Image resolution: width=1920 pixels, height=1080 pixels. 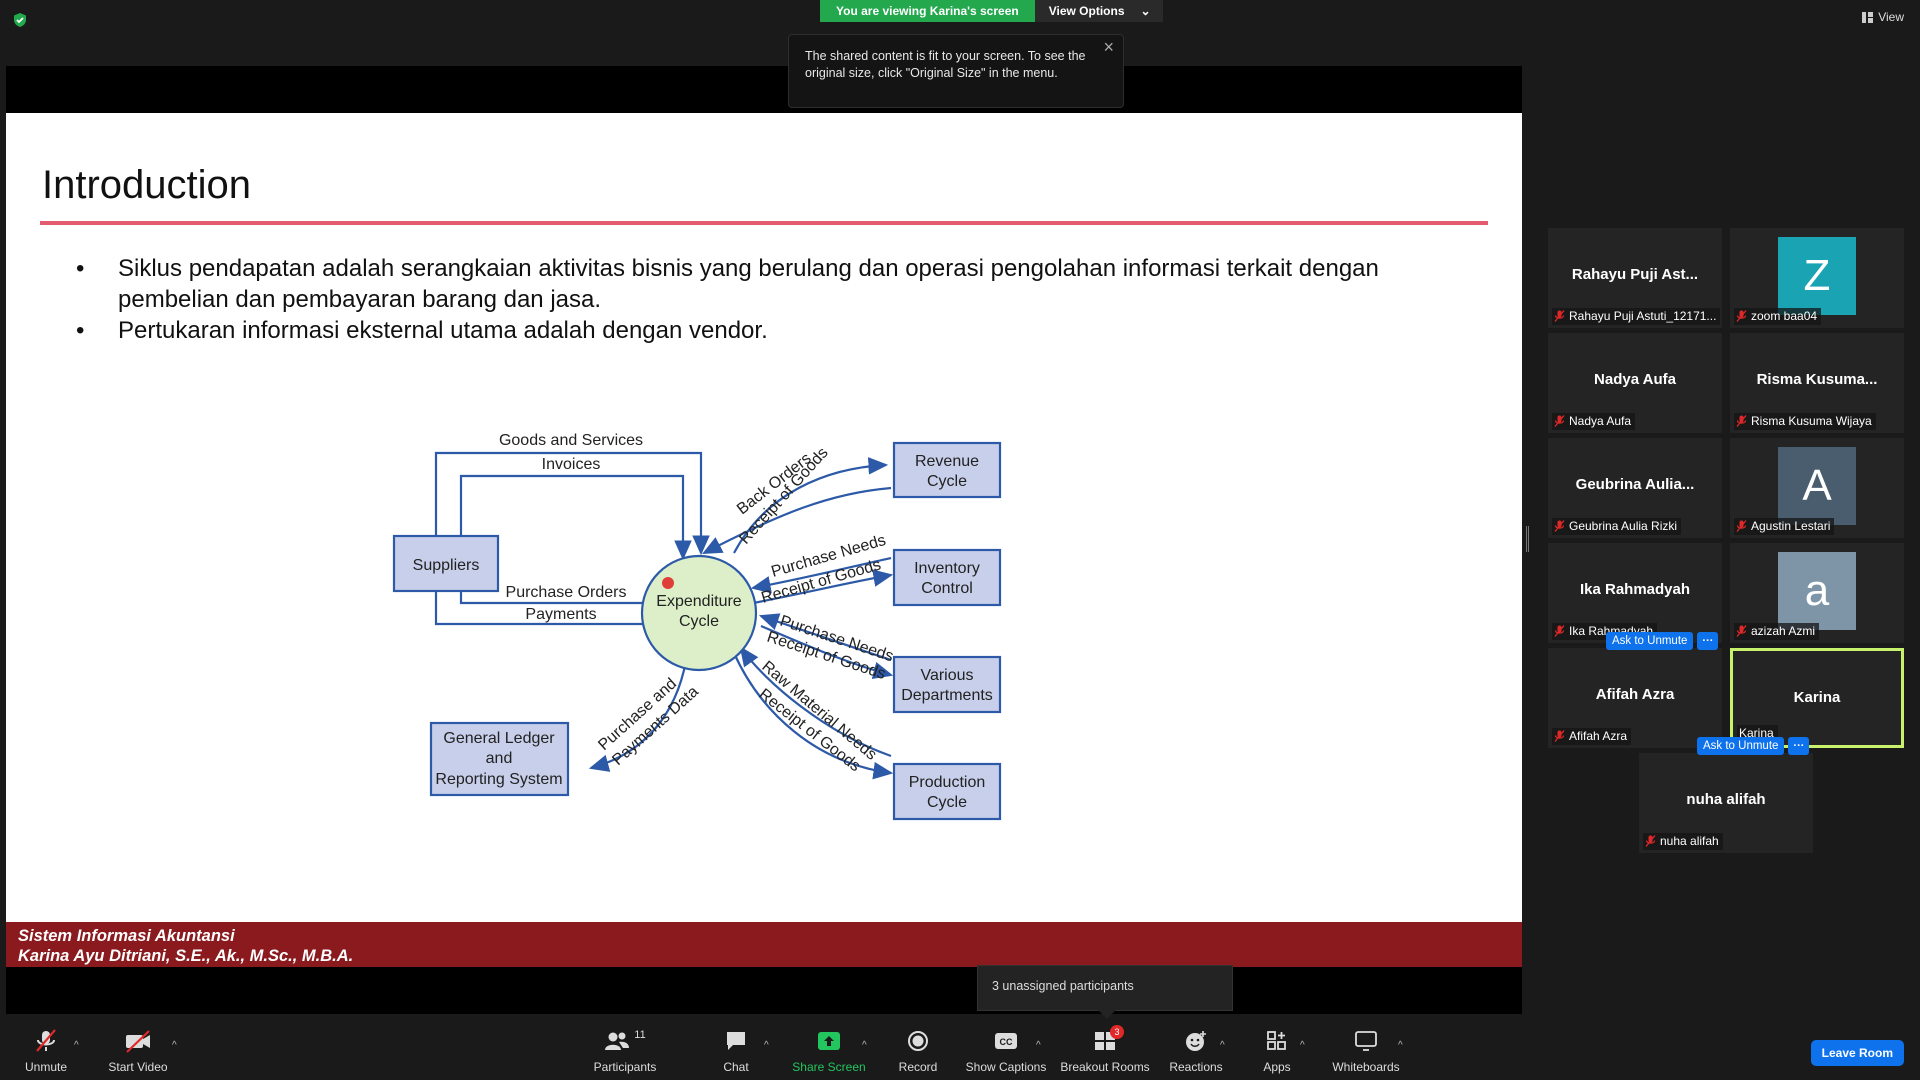 What do you see at coordinates (1726, 795) in the screenshot?
I see `participant-tile: nuha alifah nuha alifah Ask to Unmute ···` at bounding box center [1726, 795].